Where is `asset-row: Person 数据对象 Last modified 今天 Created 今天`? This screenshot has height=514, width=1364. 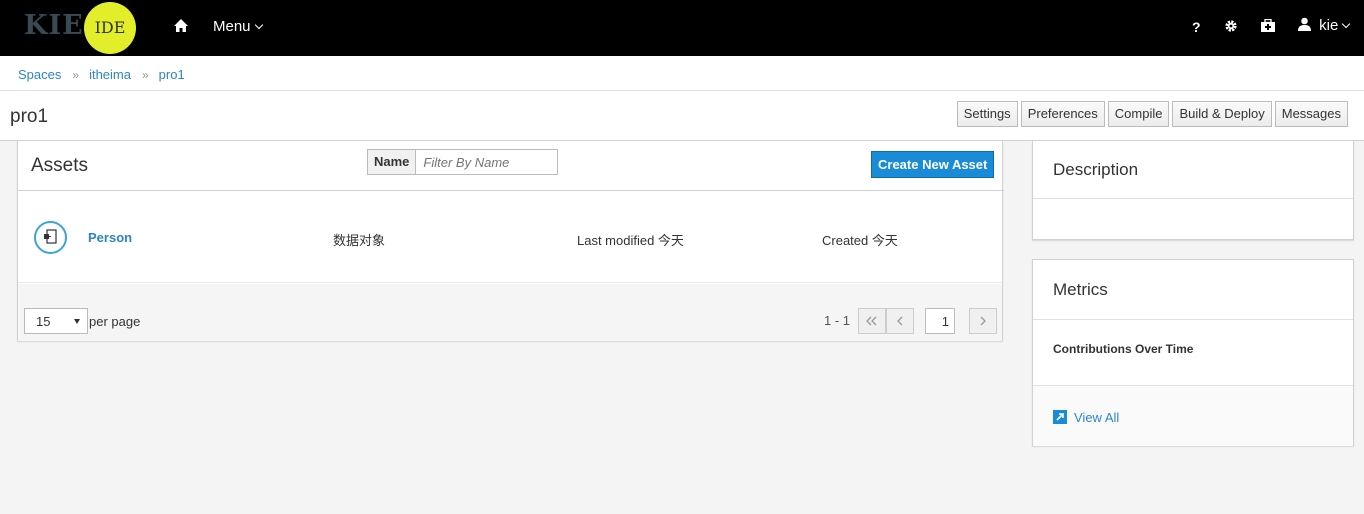 asset-row: Person 数据对象 Last modified 今天 Created 今天 is located at coordinates (510, 237).